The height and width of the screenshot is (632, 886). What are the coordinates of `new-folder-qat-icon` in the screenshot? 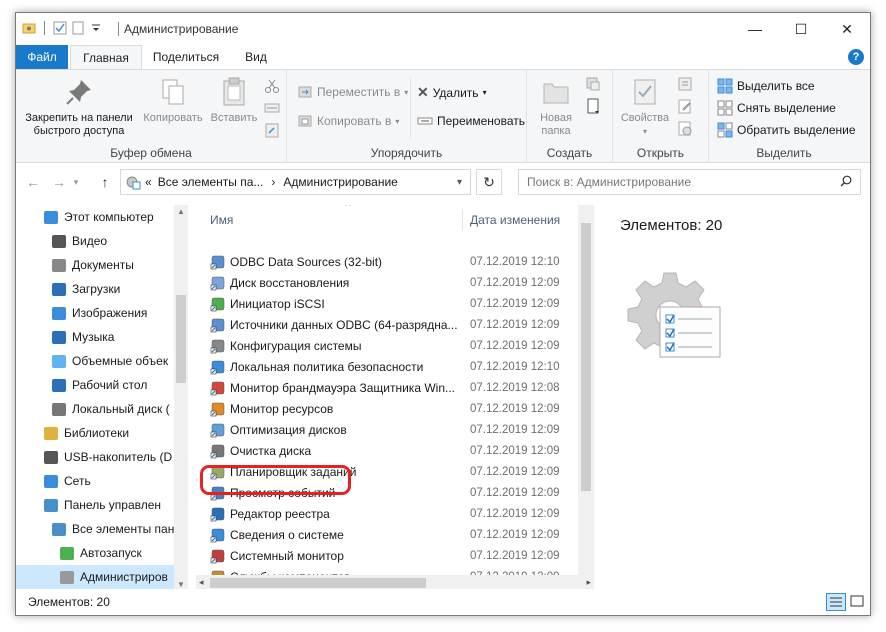 It's located at (78, 28).